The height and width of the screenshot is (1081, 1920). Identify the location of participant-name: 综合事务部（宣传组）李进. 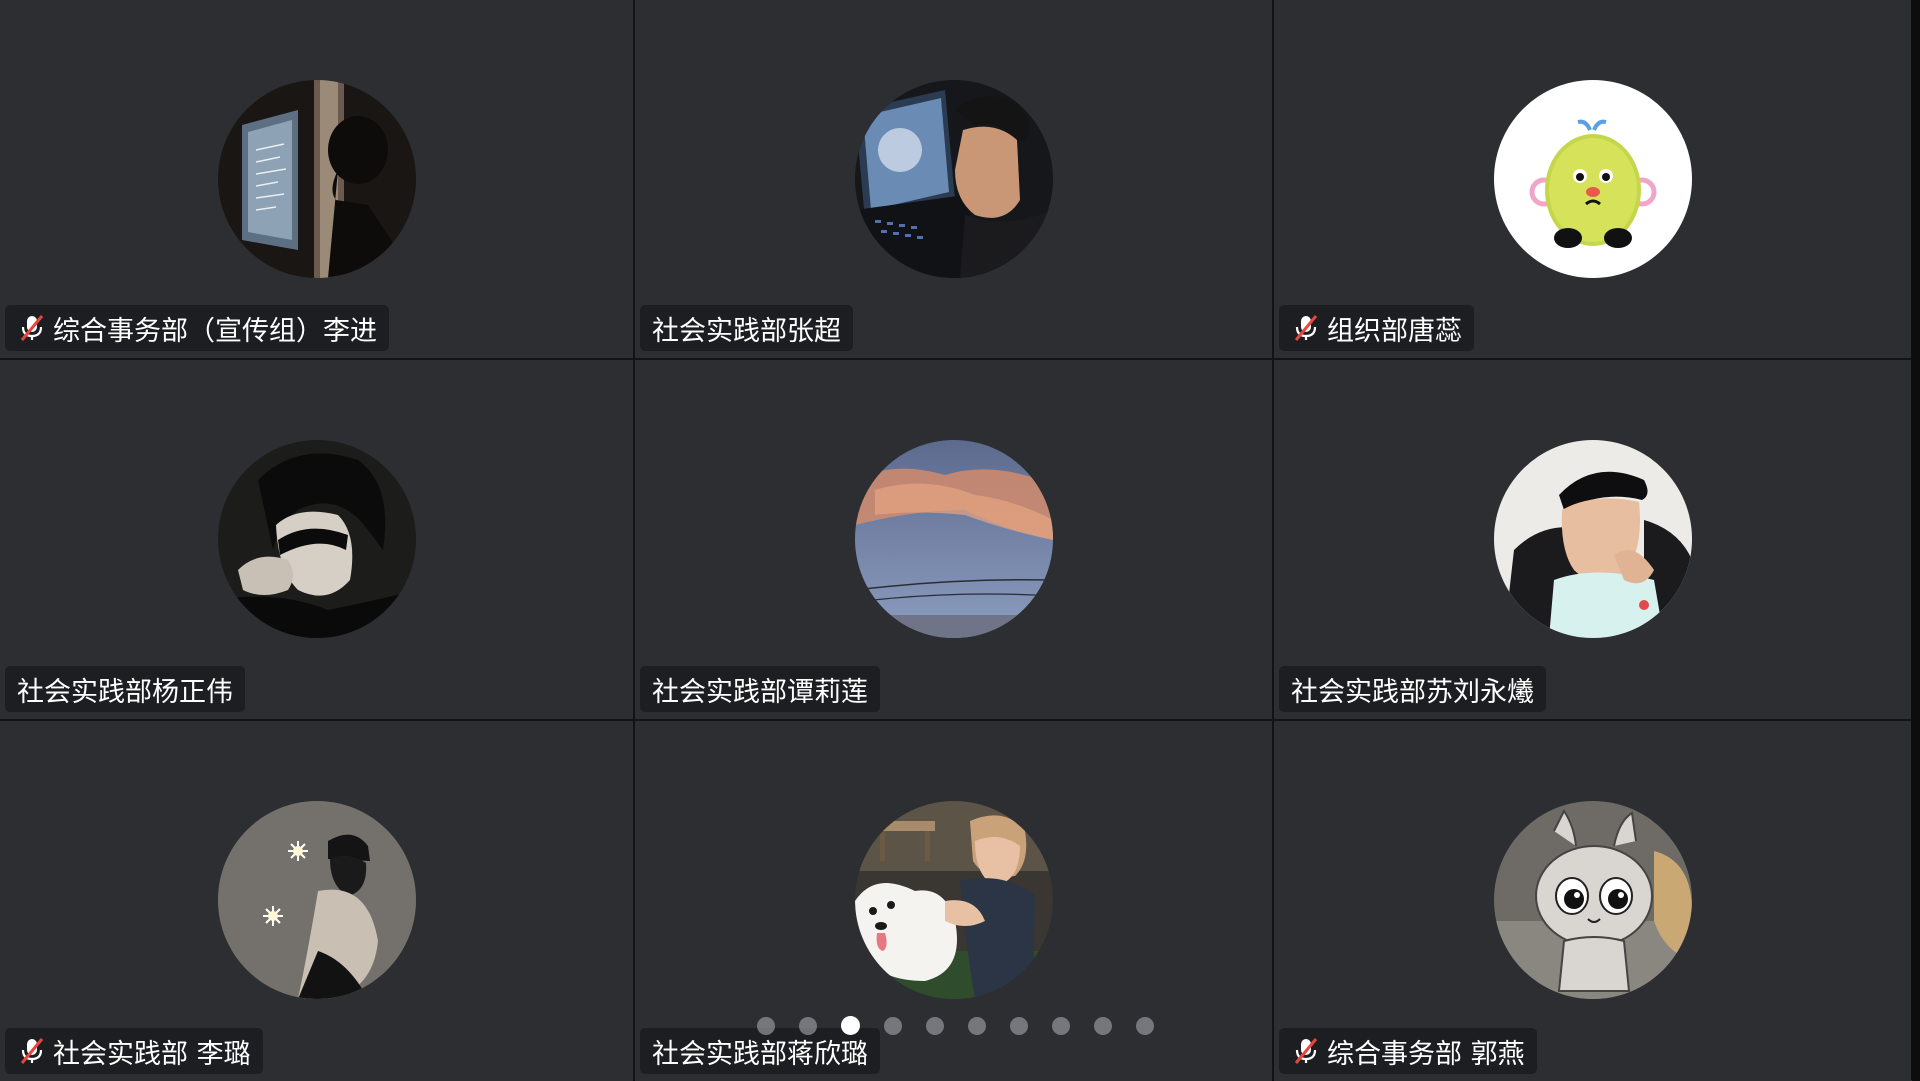
(215, 331).